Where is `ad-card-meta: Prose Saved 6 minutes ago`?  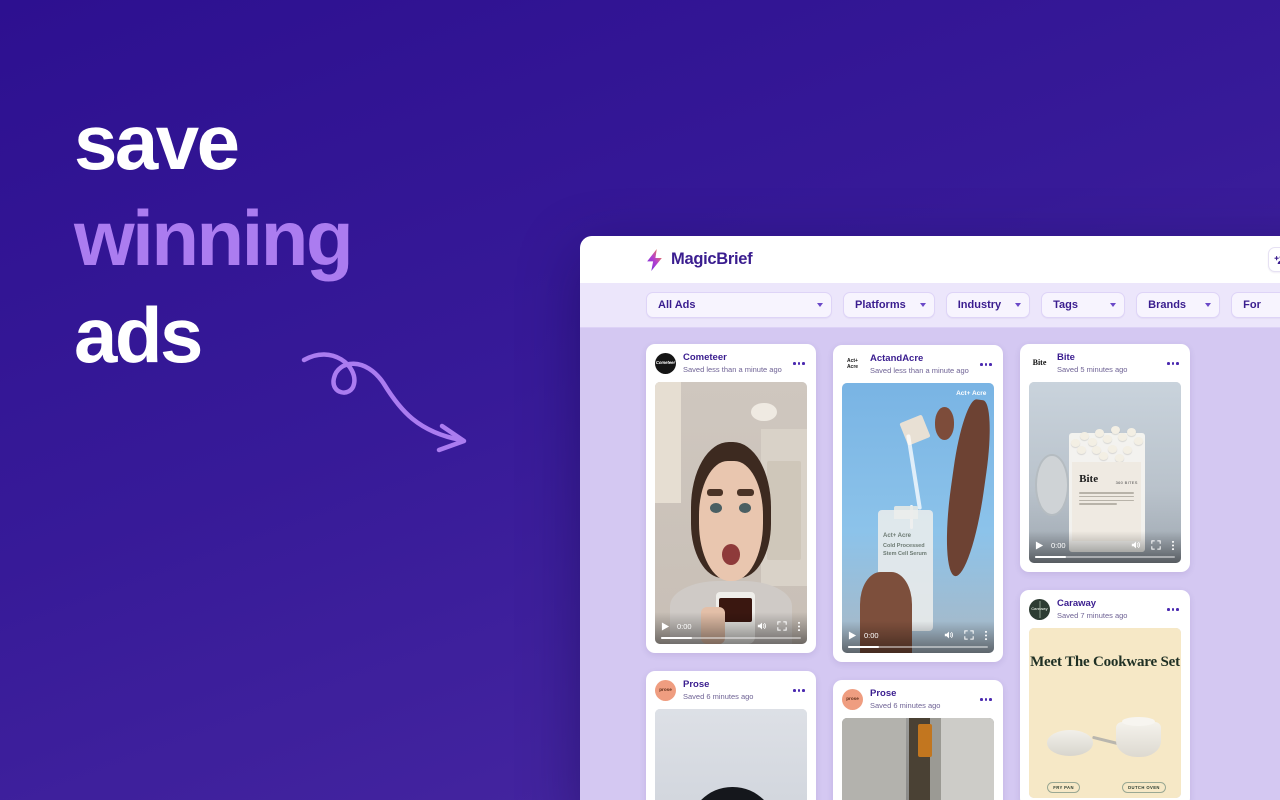
ad-card-meta: Prose Saved 6 minutes ago is located at coordinates (733, 690).